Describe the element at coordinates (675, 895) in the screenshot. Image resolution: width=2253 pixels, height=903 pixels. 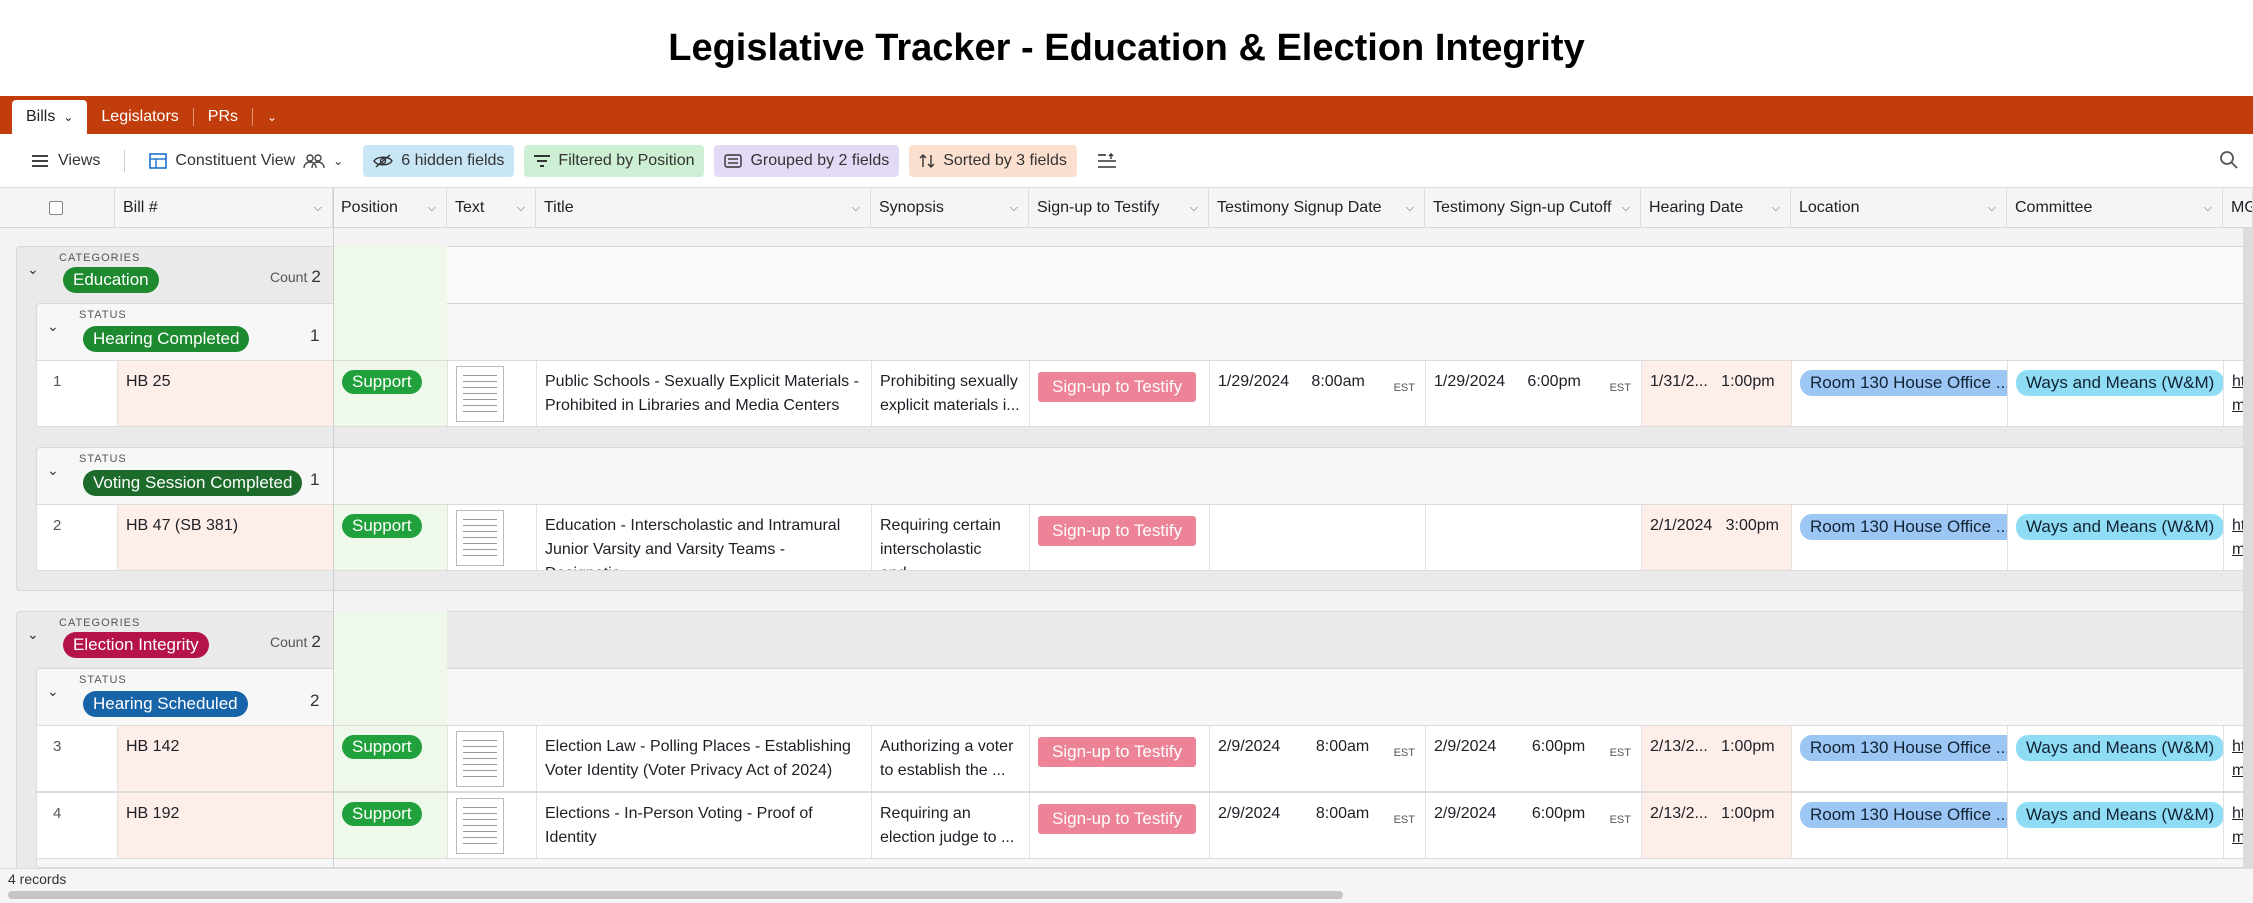
I see `horizontal-scrollbar` at that location.